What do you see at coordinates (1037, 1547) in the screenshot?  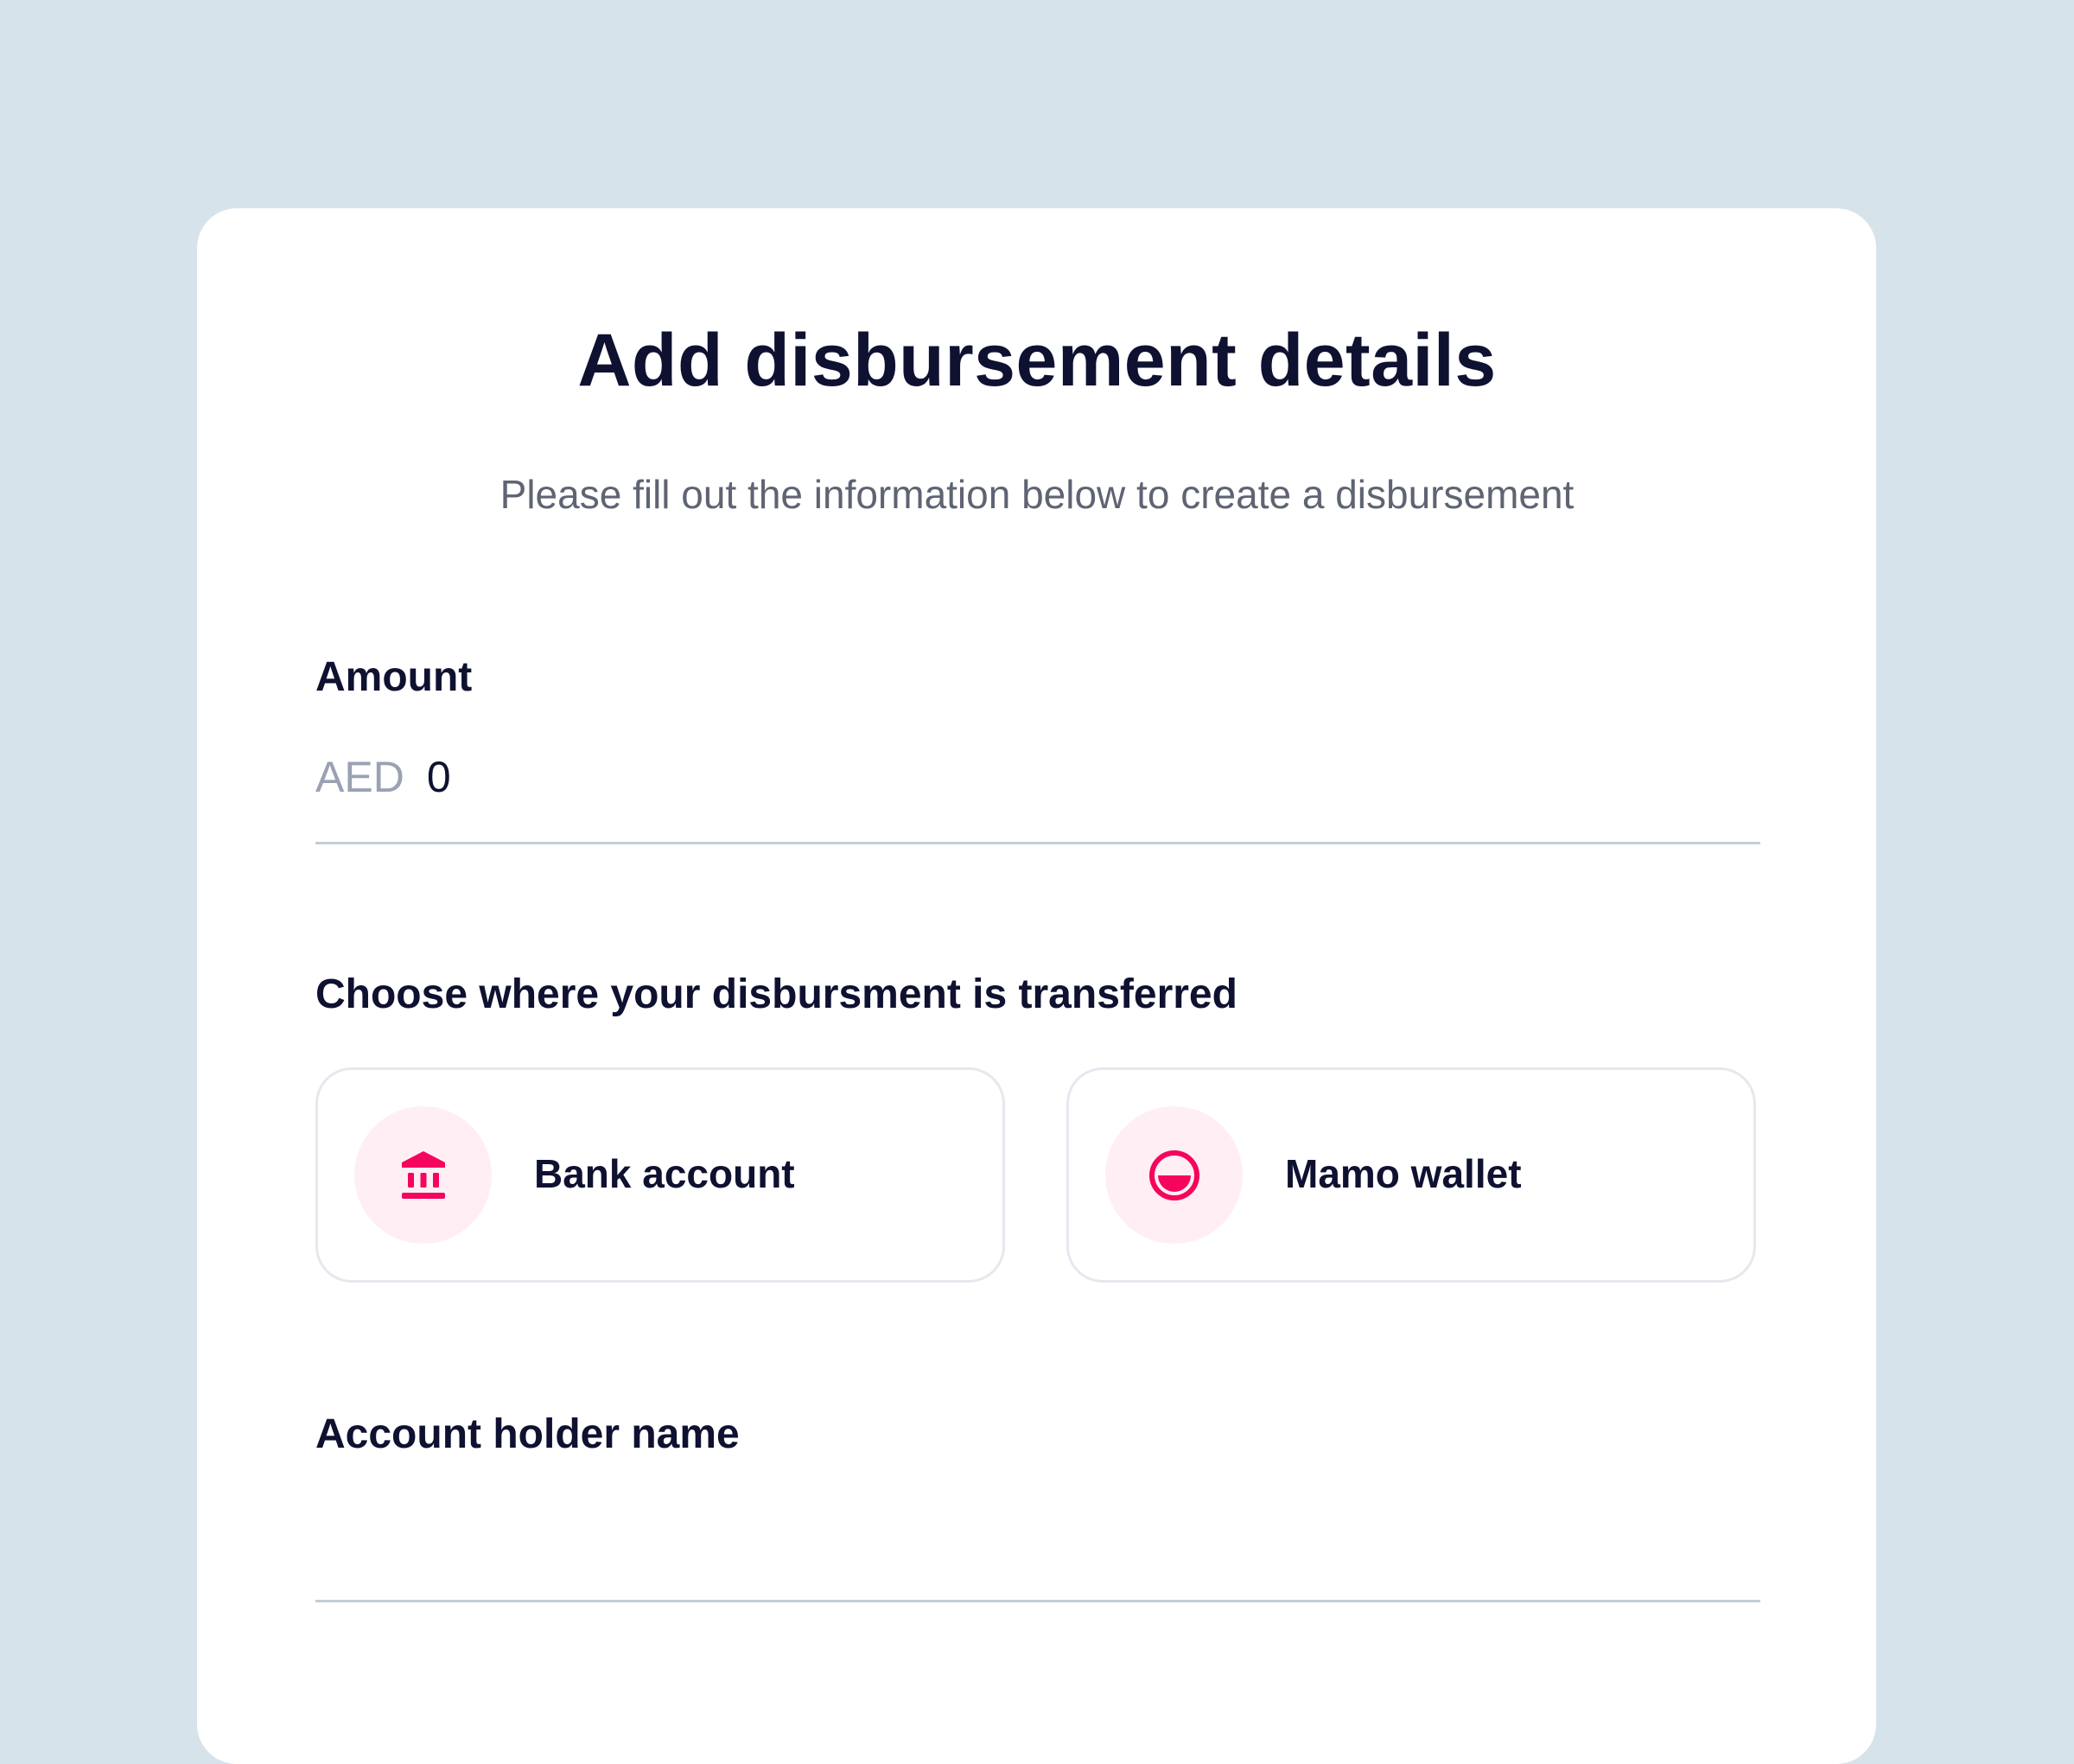 I see `account-holder-input` at bounding box center [1037, 1547].